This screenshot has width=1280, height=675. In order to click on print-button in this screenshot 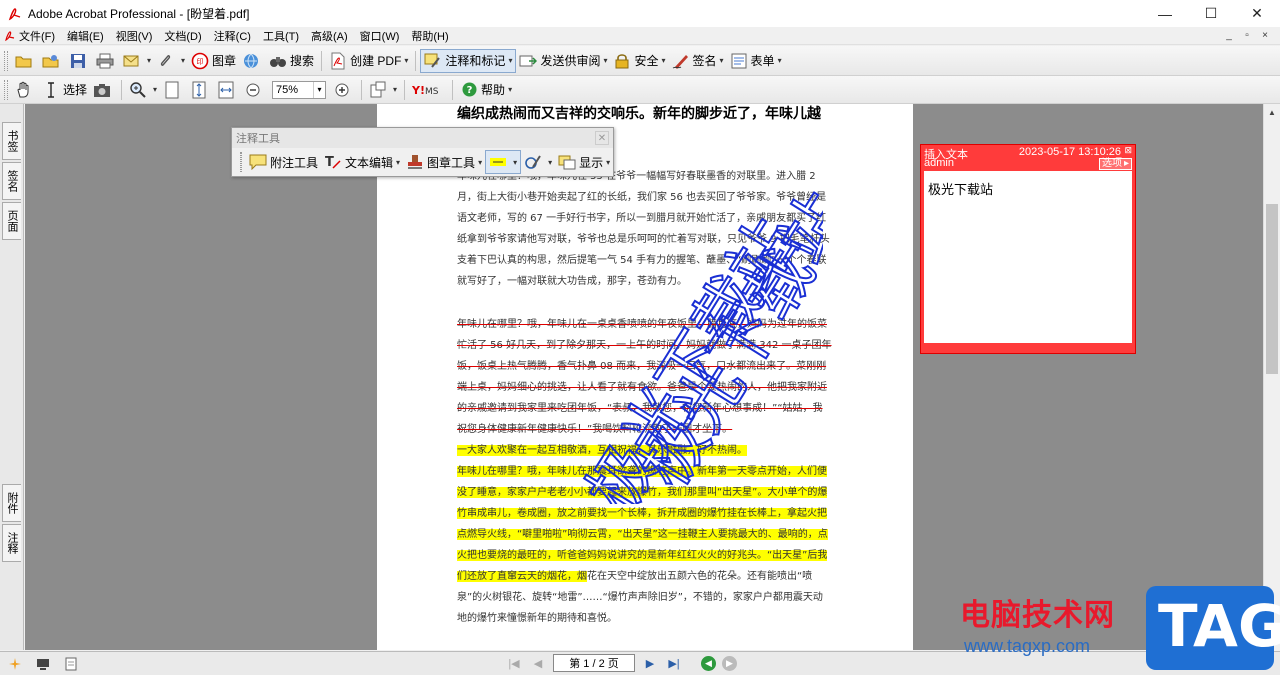, I will do `click(106, 61)`.